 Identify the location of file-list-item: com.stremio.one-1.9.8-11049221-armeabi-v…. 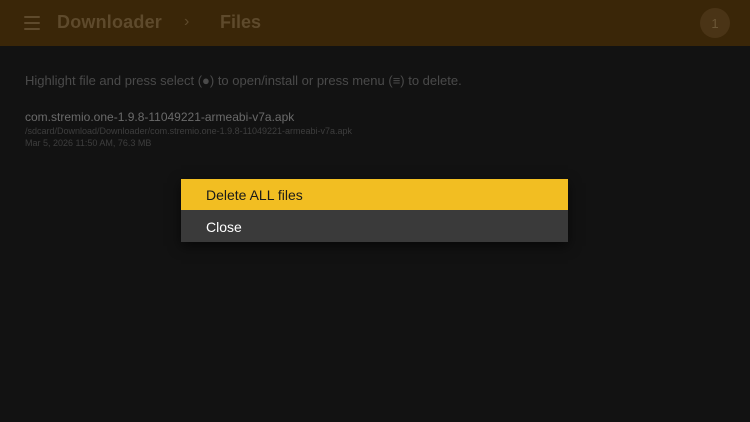
(325, 129).